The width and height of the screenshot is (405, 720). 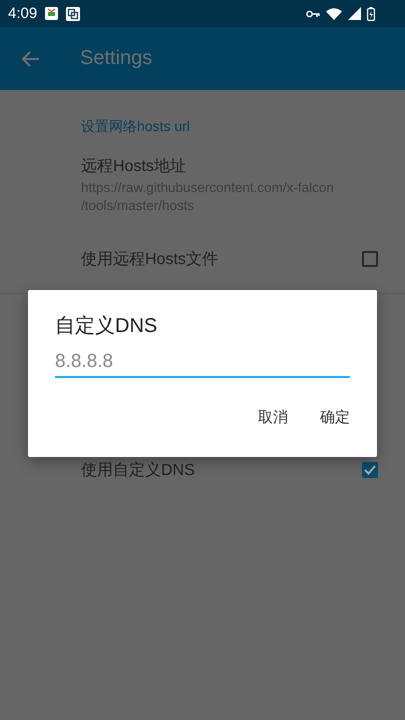 What do you see at coordinates (202, 363) in the screenshot?
I see `dns-input-field: 8.8.8.8` at bounding box center [202, 363].